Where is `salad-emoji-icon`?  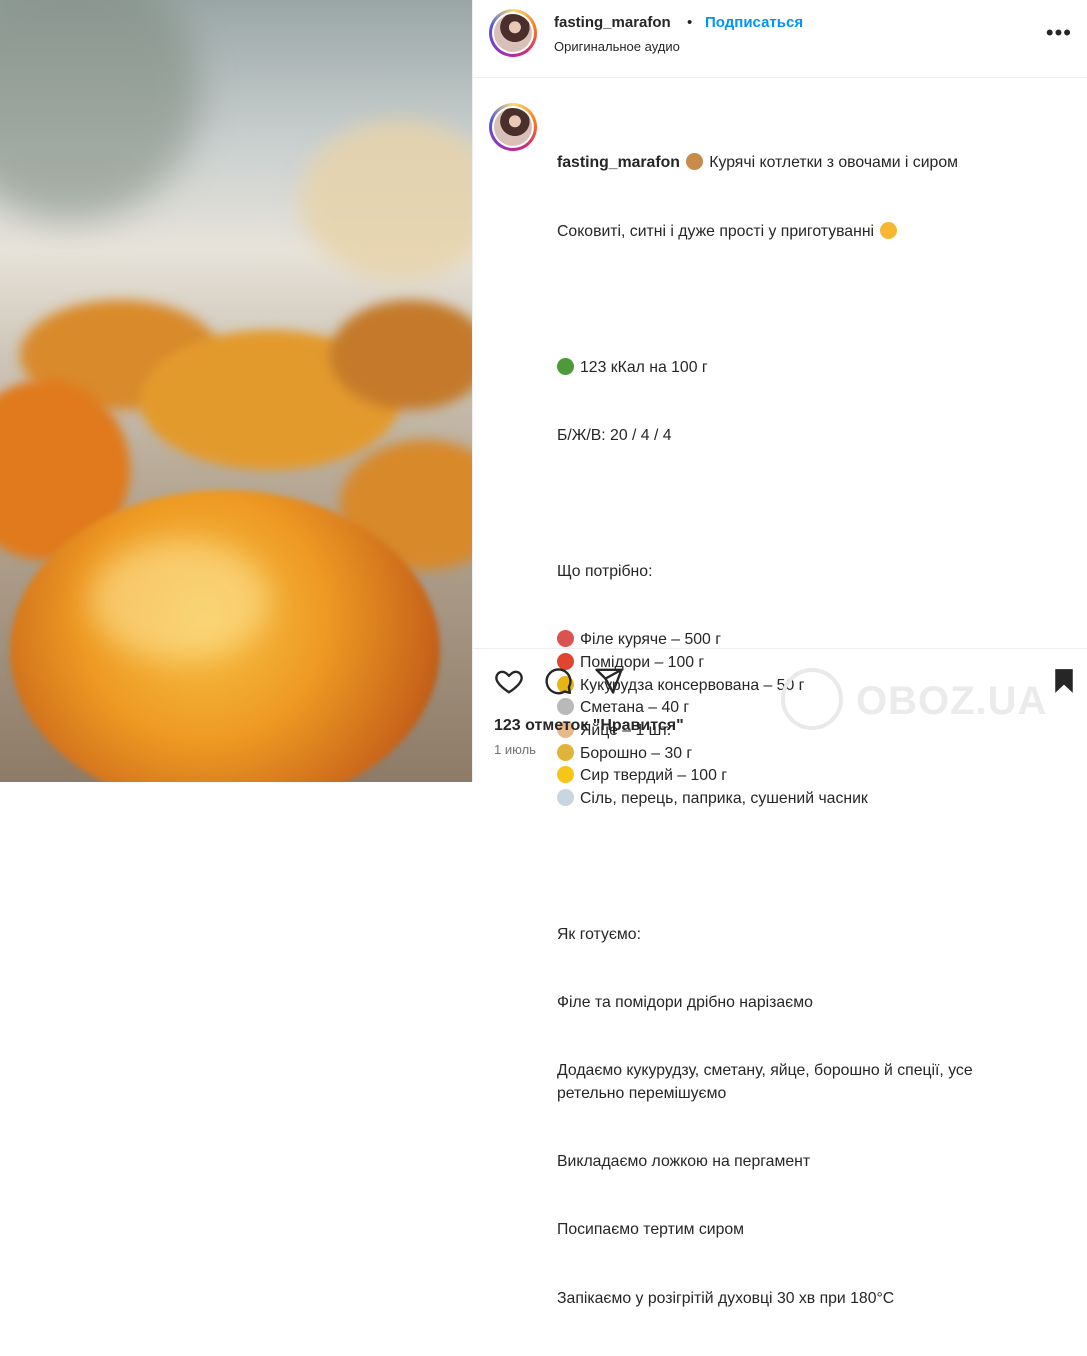 salad-emoji-icon is located at coordinates (565, 366).